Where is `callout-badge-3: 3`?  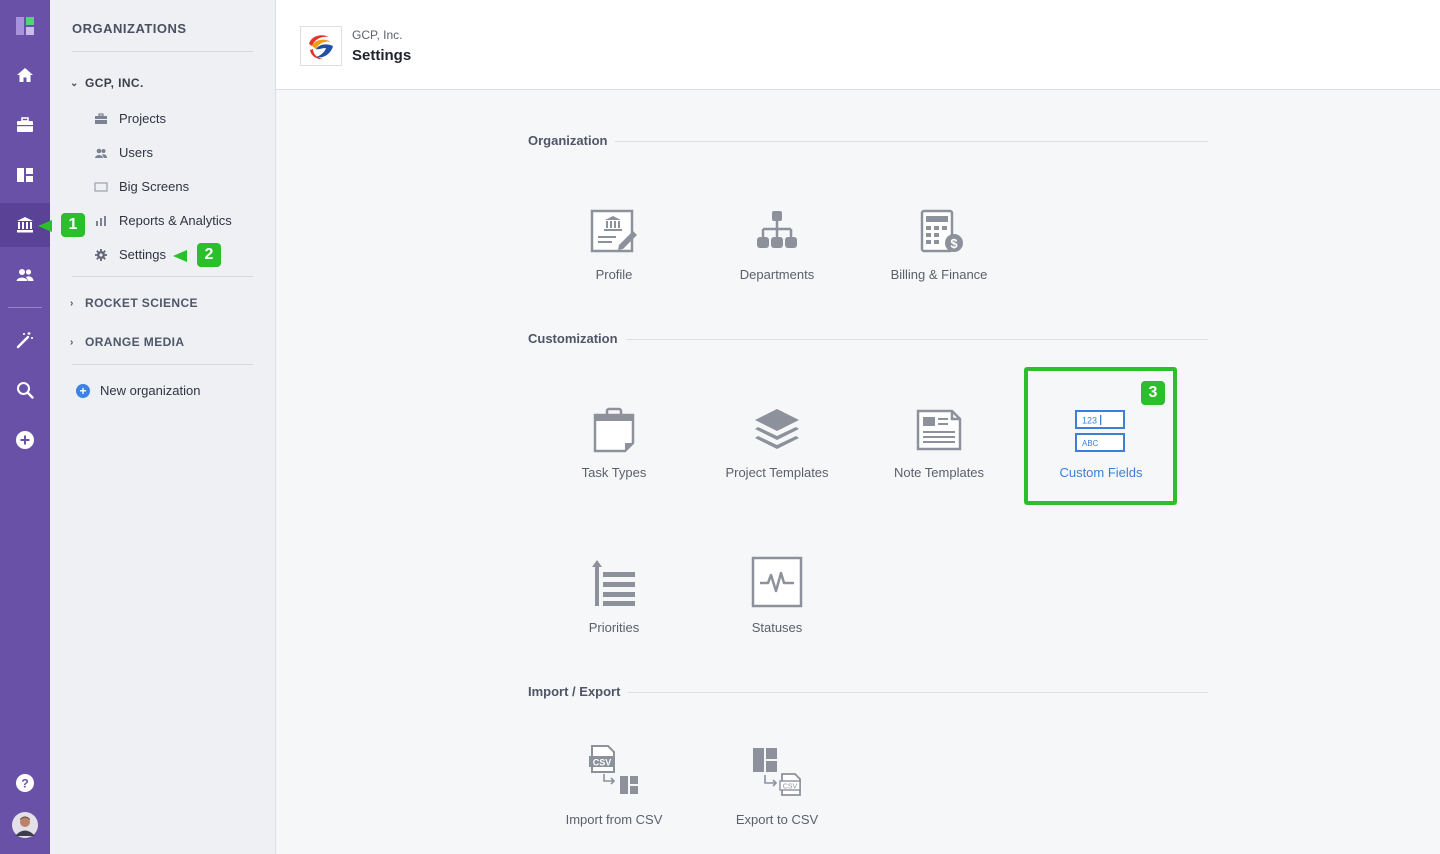 callout-badge-3: 3 is located at coordinates (1153, 393).